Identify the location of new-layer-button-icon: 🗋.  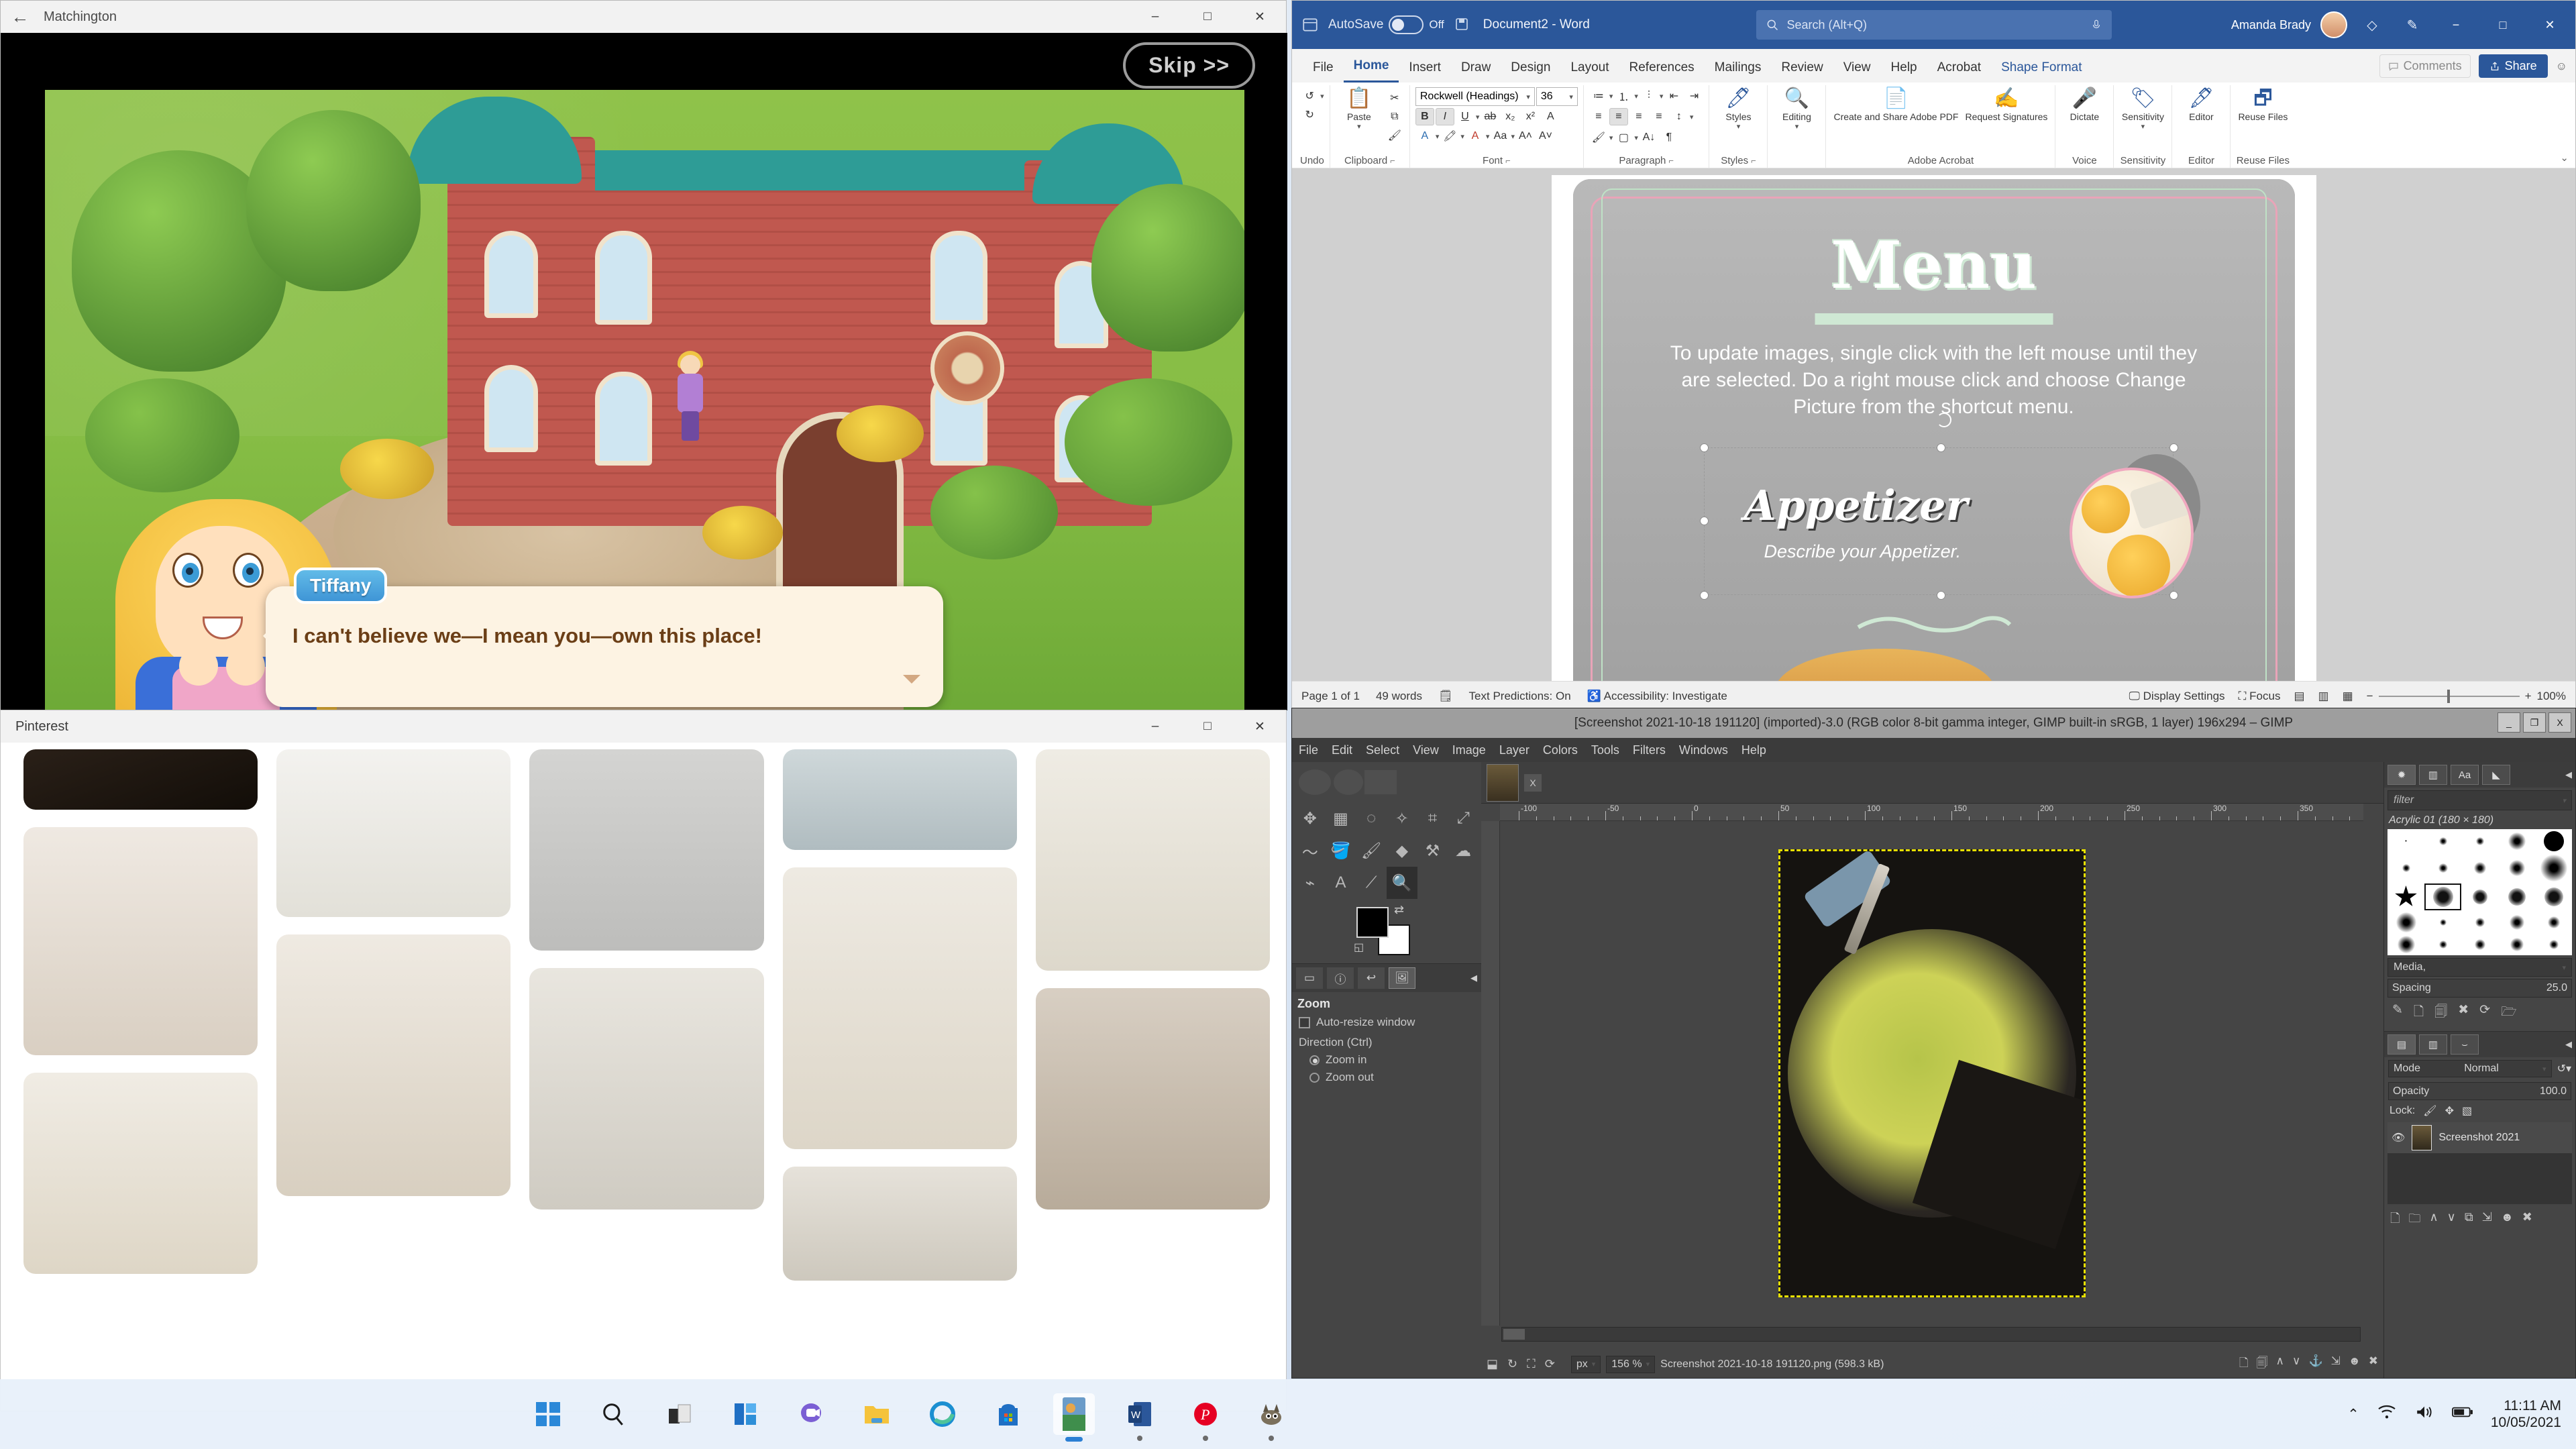
(2395, 1220).